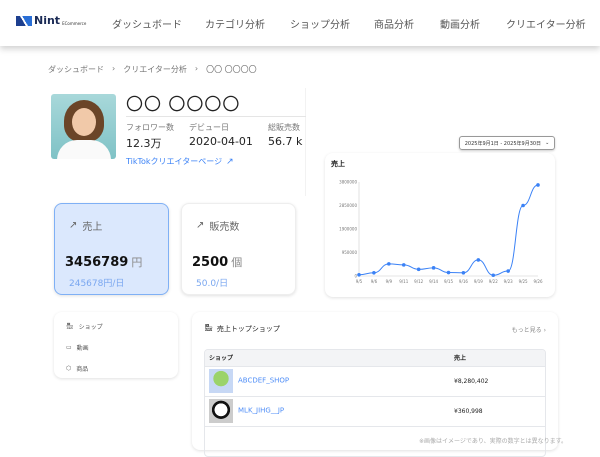  What do you see at coordinates (69, 368) in the screenshot?
I see `box-icon: ⬡` at bounding box center [69, 368].